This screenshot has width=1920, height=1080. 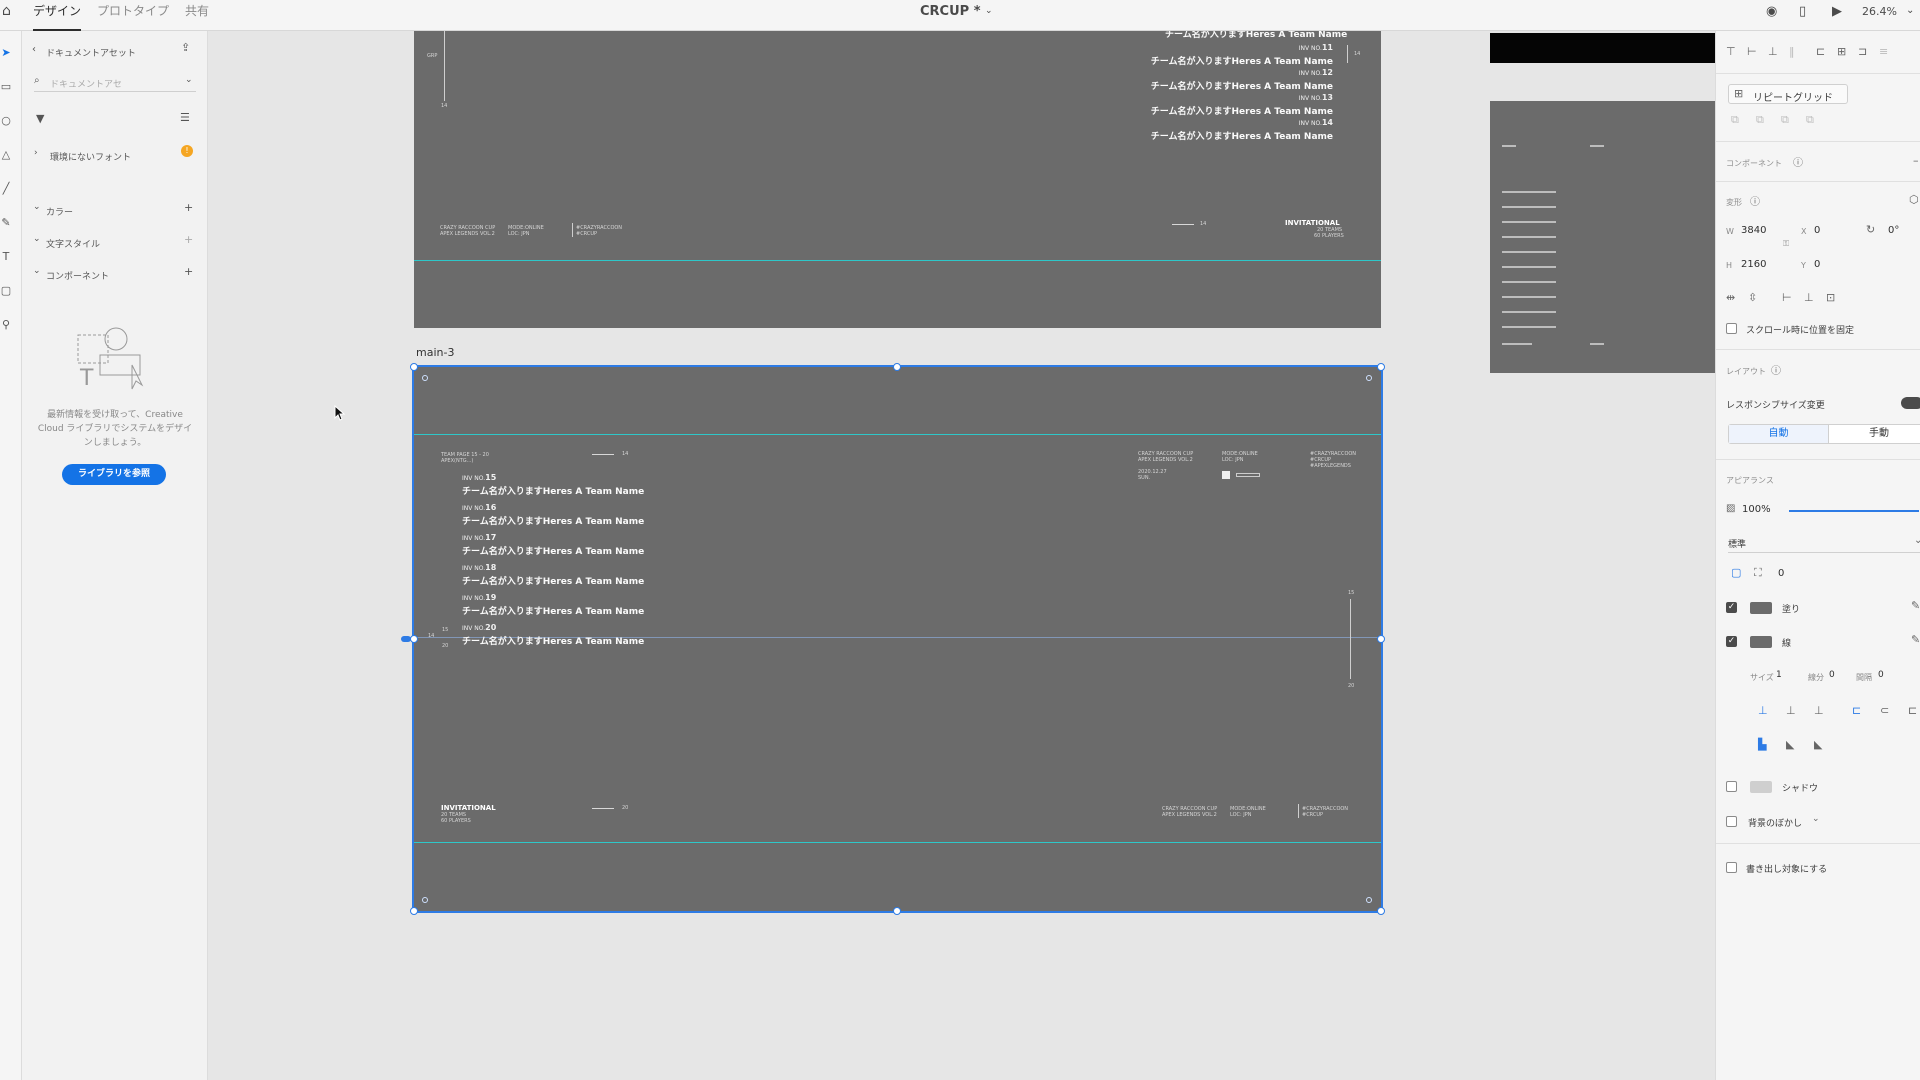 What do you see at coordinates (1731, 51) in the screenshot?
I see `align-top-icon: ⊤` at bounding box center [1731, 51].